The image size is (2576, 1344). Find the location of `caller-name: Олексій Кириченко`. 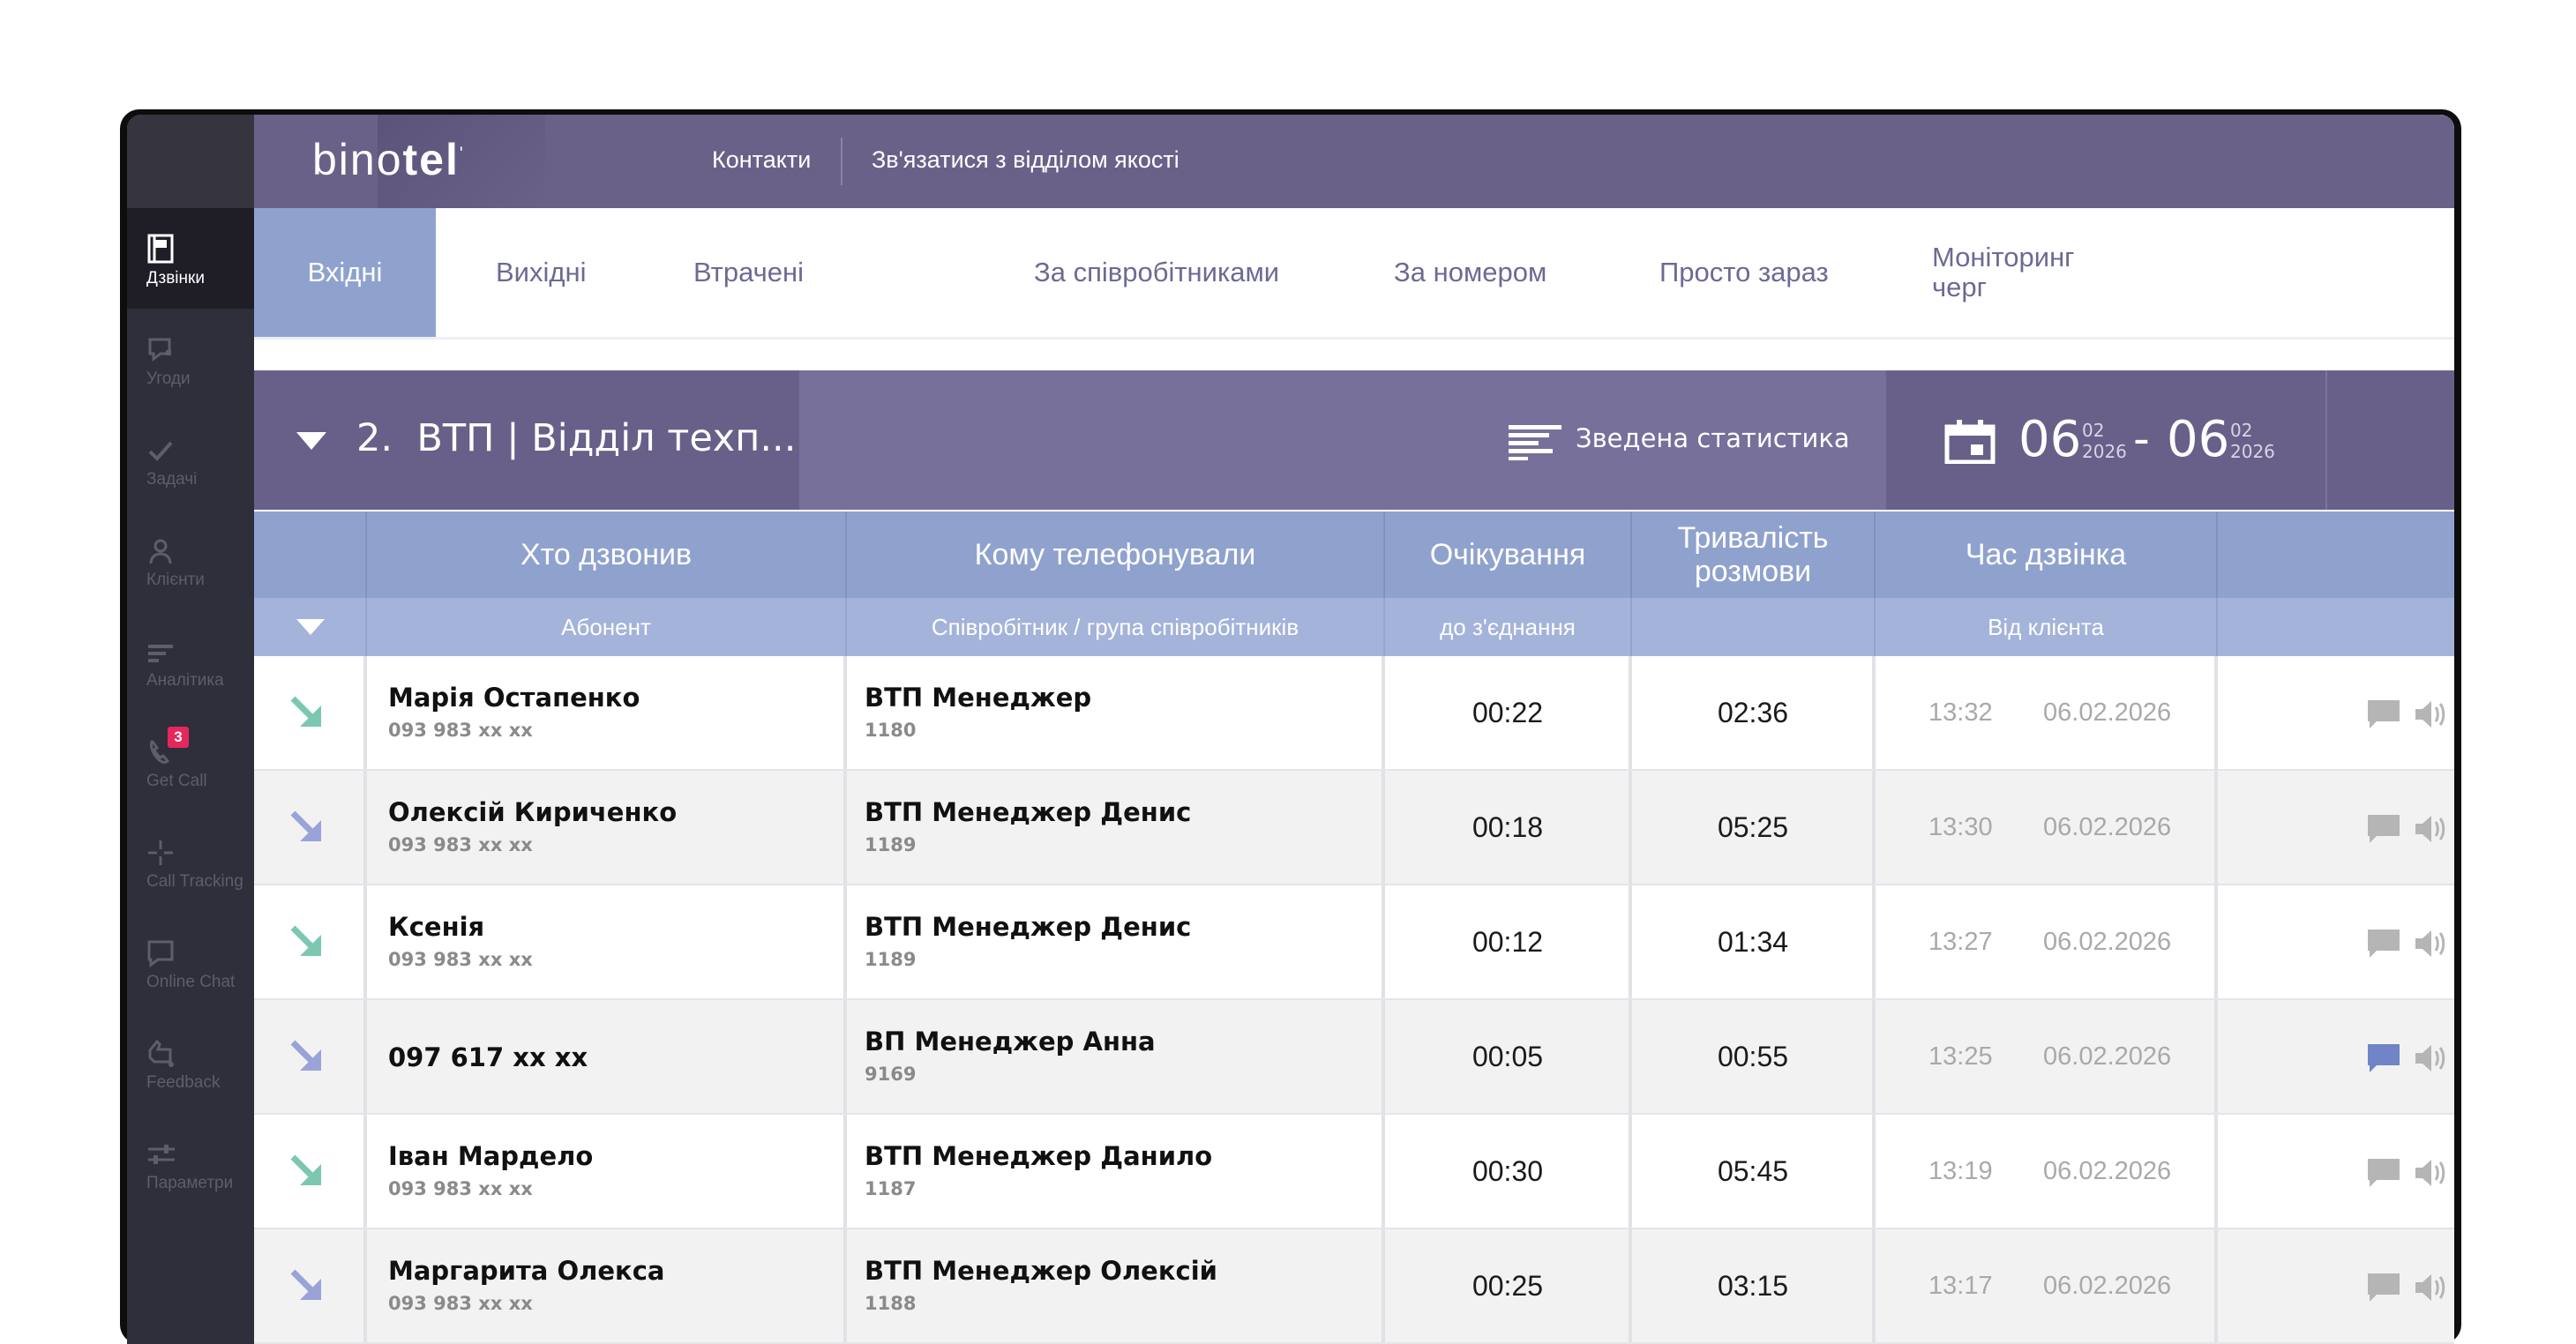

caller-name: Олексій Кириченко is located at coordinates (532, 812).